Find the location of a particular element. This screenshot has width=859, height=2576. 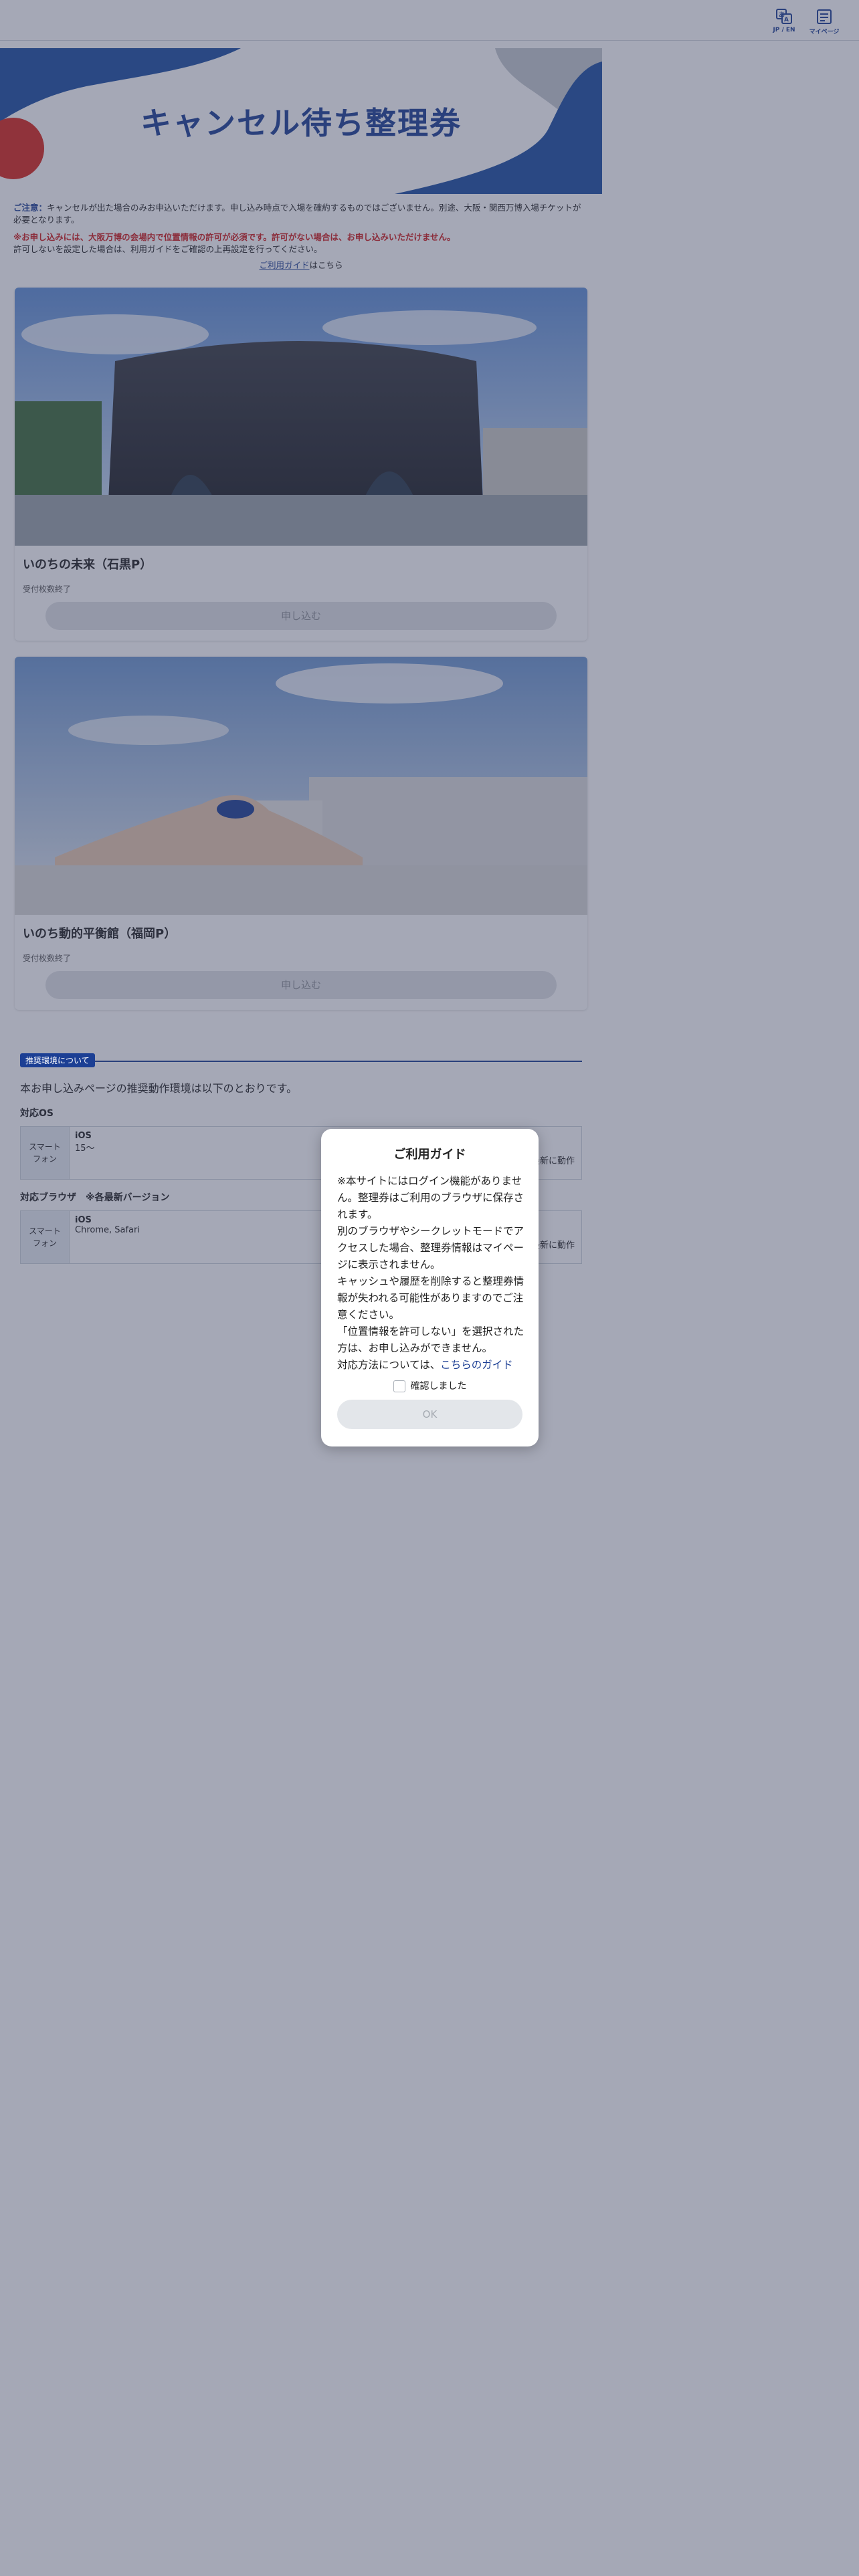

modal-paragraph: 対応方法については、こちらのガイド is located at coordinates (431, 1366).